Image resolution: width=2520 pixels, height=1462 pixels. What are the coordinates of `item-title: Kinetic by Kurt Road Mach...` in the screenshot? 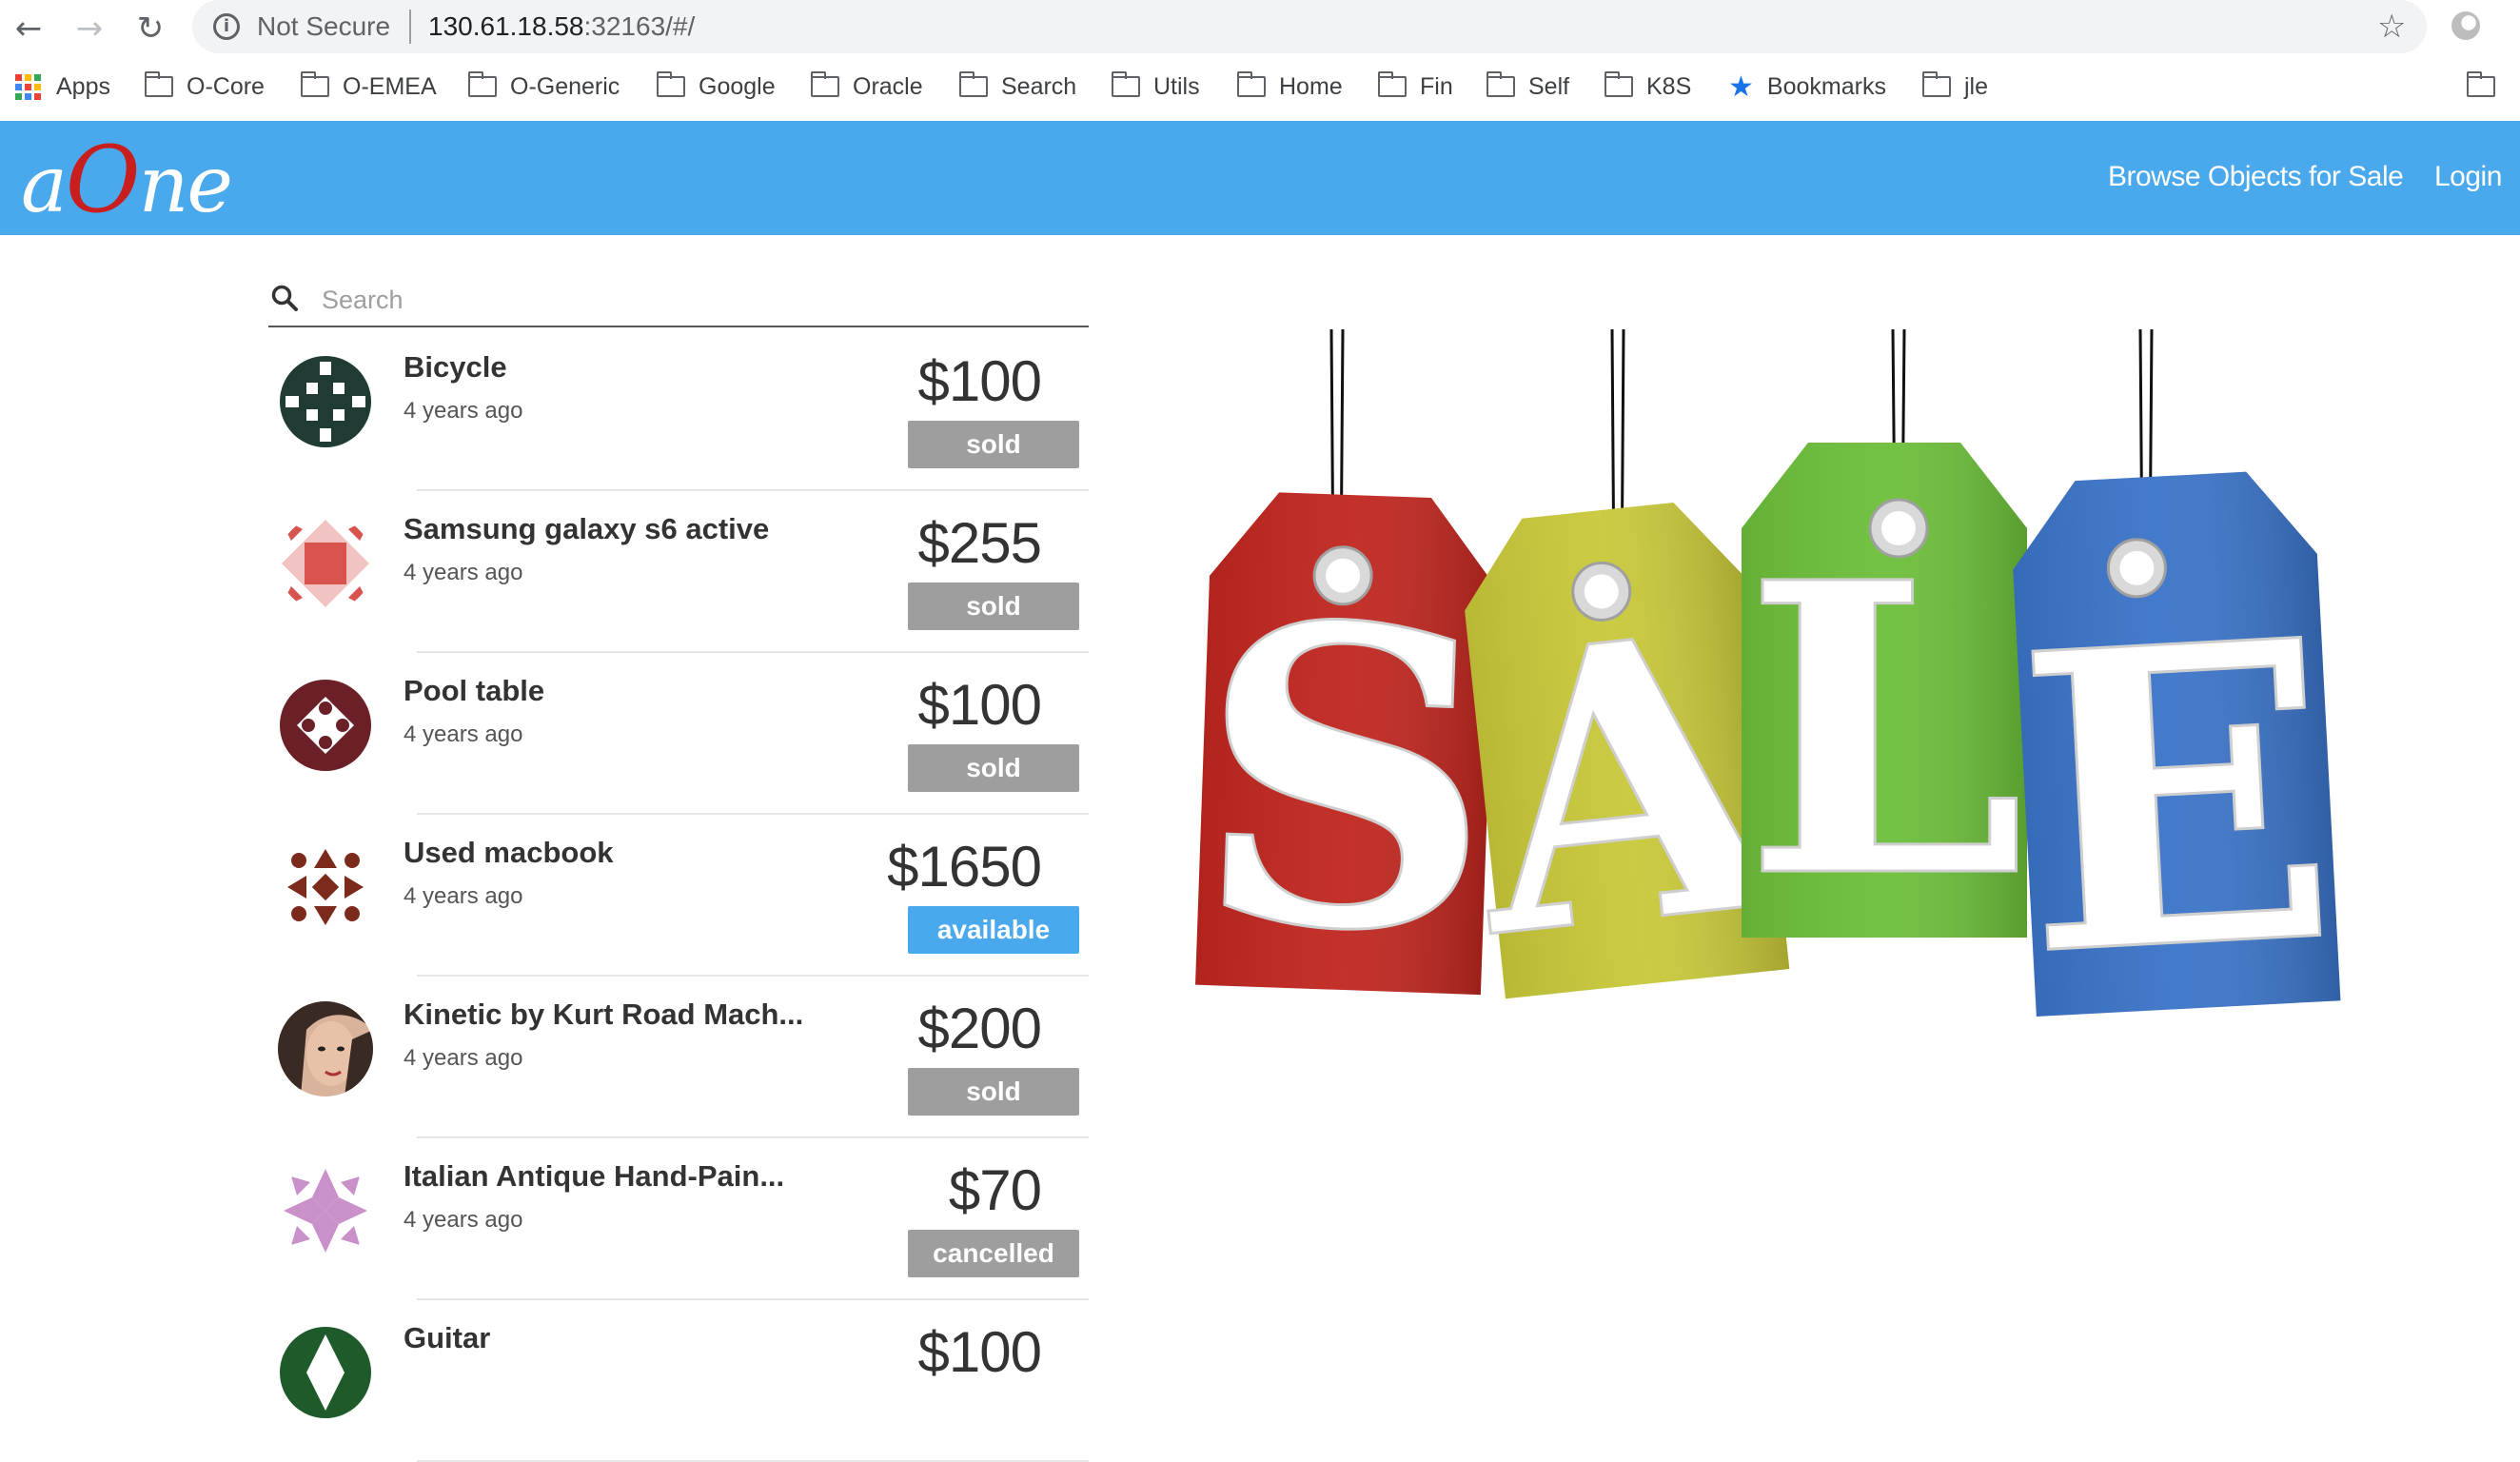 It's located at (603, 1015).